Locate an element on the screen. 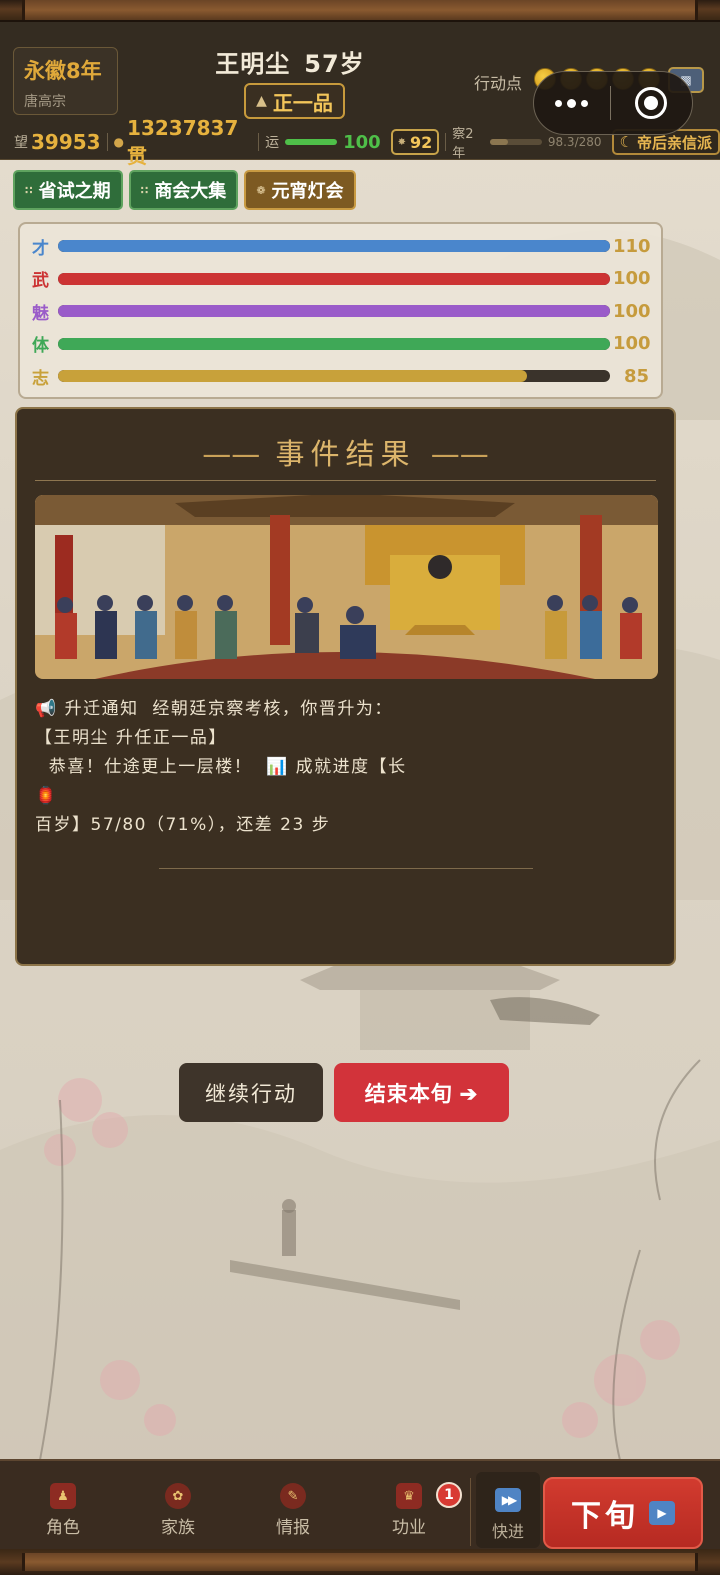 The height and width of the screenshot is (1575, 720). attribute-row: 体 100 is located at coordinates (341, 344).